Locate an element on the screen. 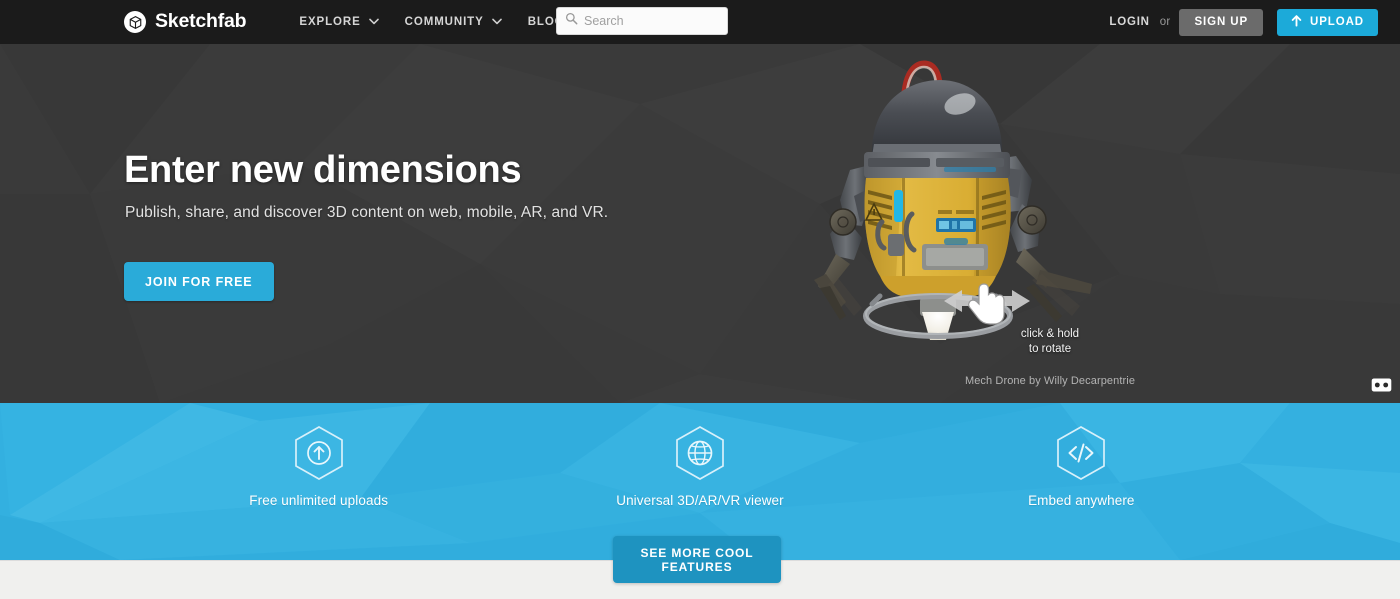  see-more-features-button: SEE MORE COOL FEATURES is located at coordinates (697, 559).